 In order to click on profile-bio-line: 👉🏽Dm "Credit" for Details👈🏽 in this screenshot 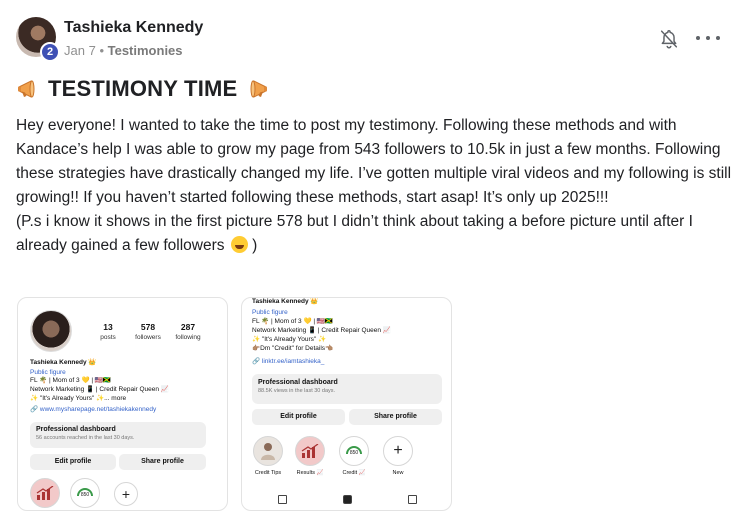, I will do `click(293, 348)`.